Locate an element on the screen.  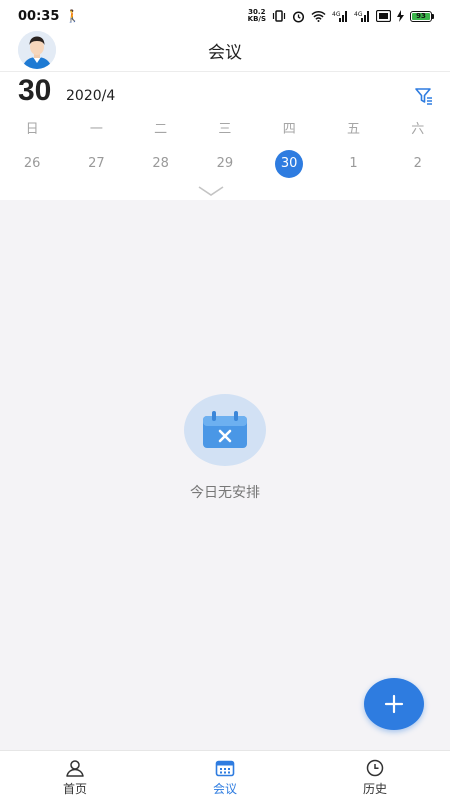
filter-icon is located at coordinates (424, 96).